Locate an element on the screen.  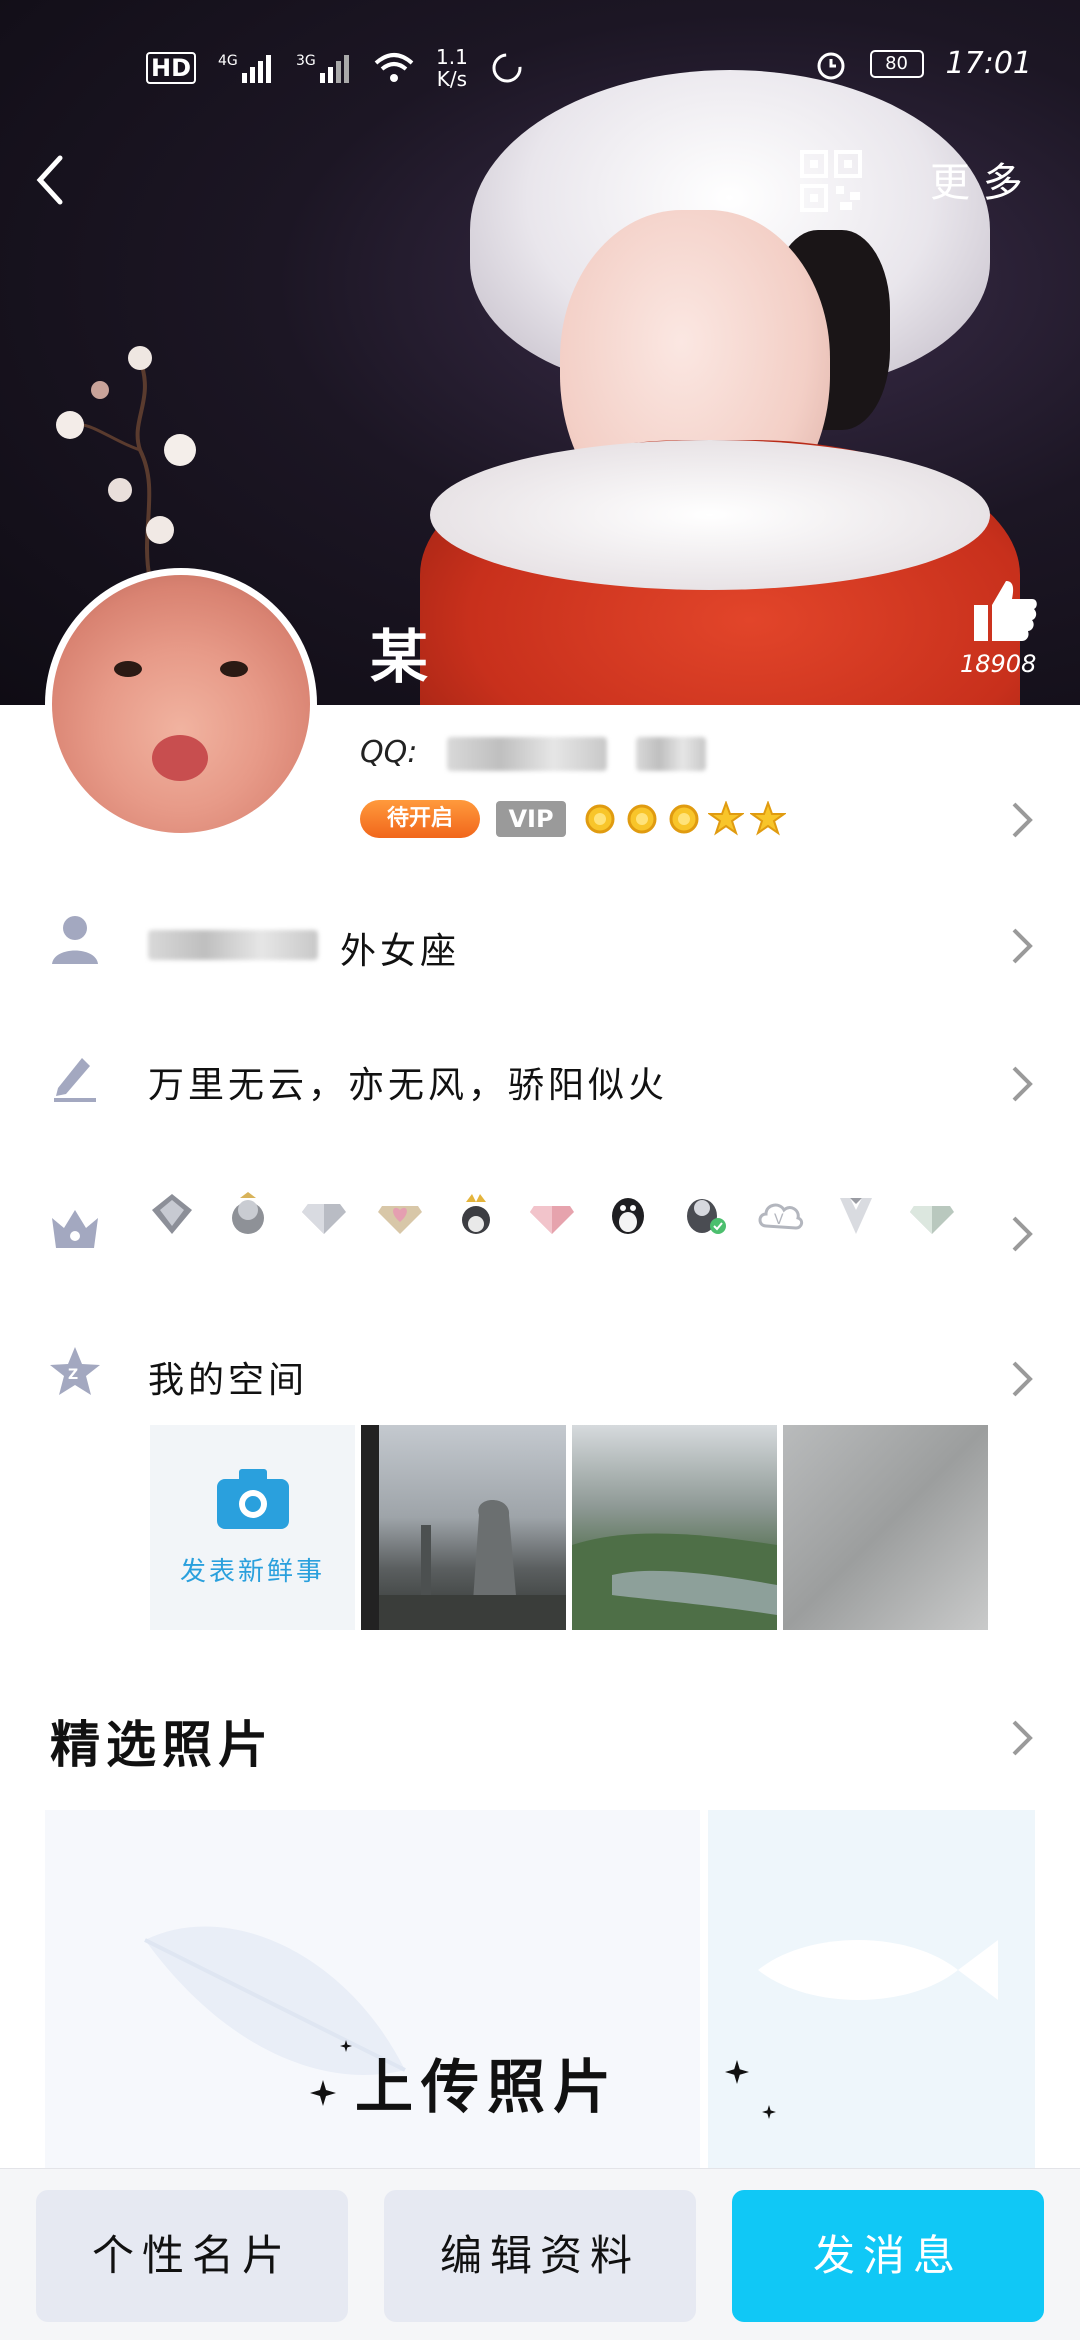
silver-diamond-icon is located at coordinates (324, 1219).